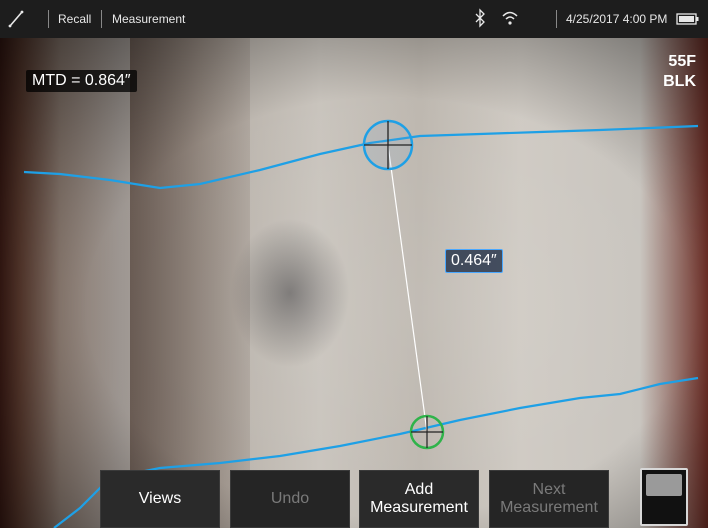 This screenshot has height=528, width=708. I want to click on tip-info: 55F BLK, so click(679, 72).